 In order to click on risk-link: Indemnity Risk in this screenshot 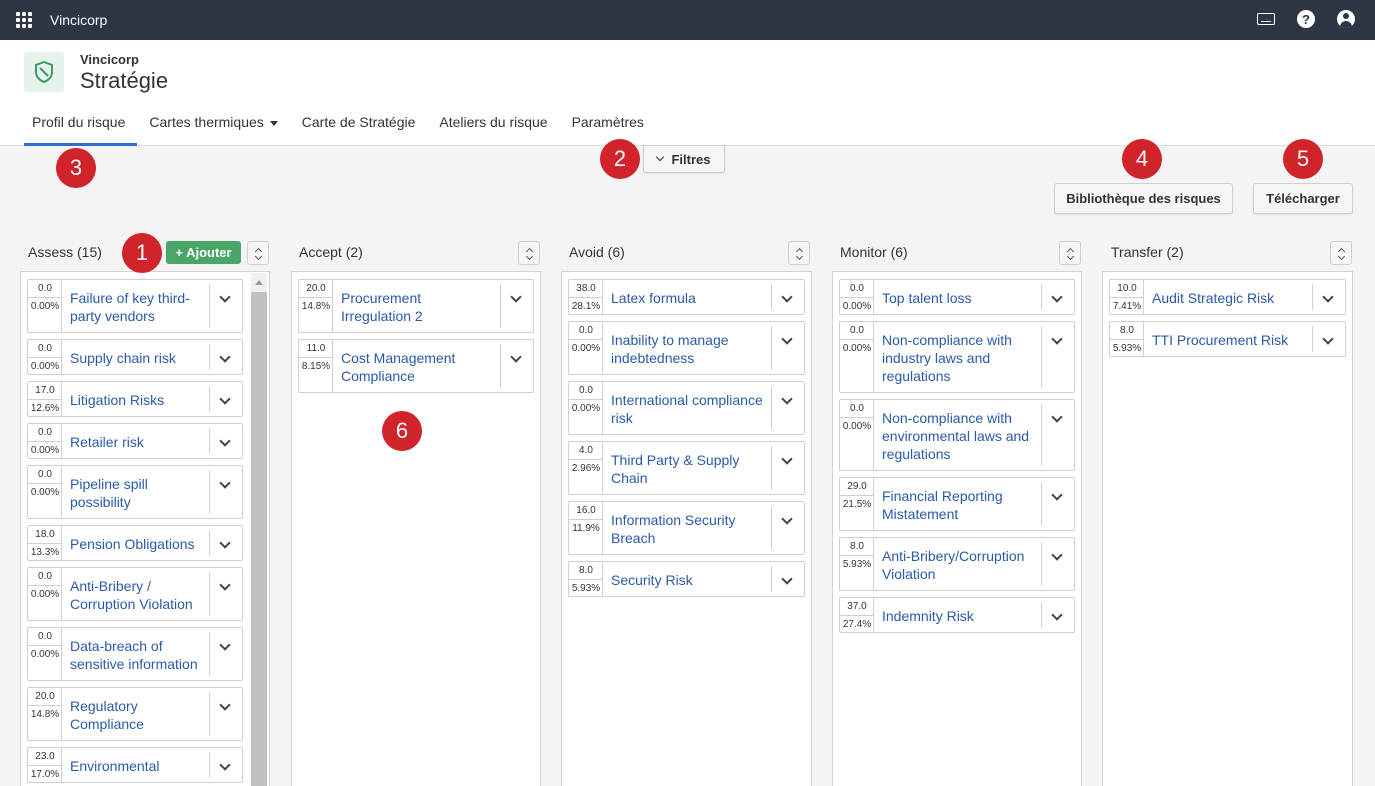, I will do `click(958, 616)`.